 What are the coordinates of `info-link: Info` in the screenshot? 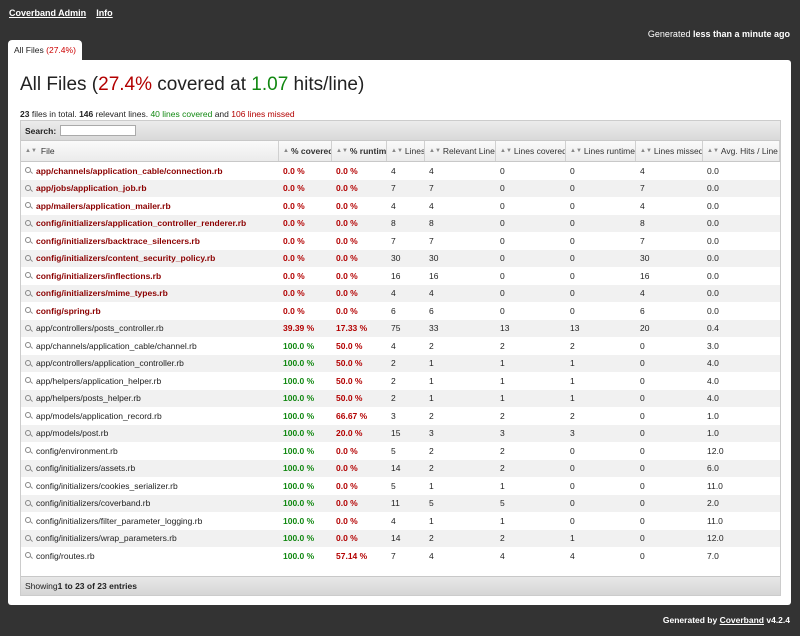 It's located at (104, 13).